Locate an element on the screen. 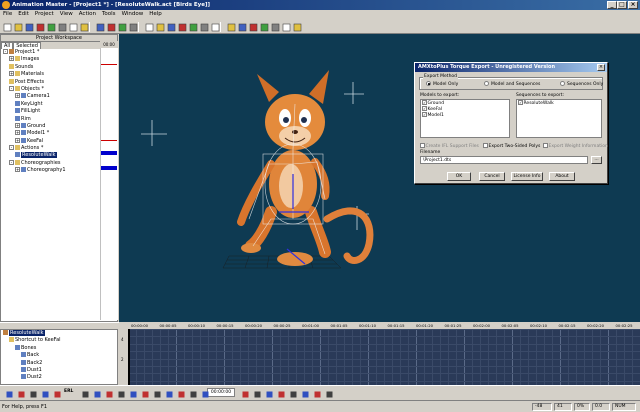  license-info-button: License Info is located at coordinates (527, 176).